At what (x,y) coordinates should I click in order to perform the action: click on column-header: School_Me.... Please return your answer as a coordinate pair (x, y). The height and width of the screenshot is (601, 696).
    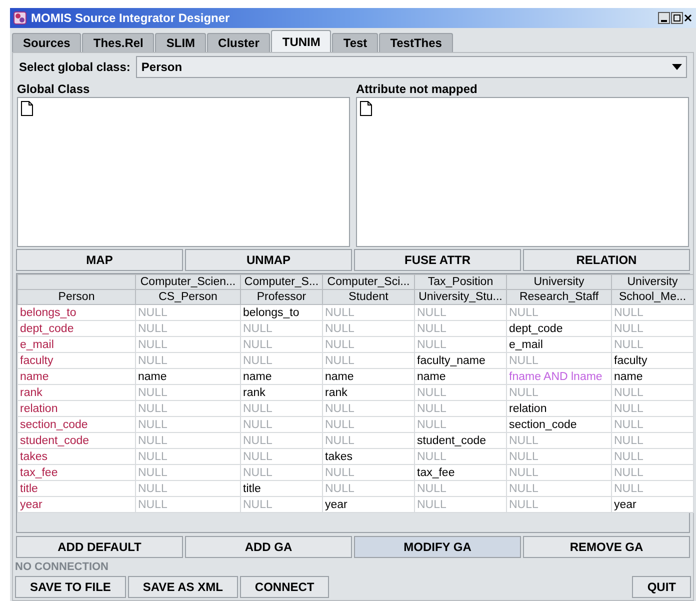
    Looking at the image, I should click on (653, 297).